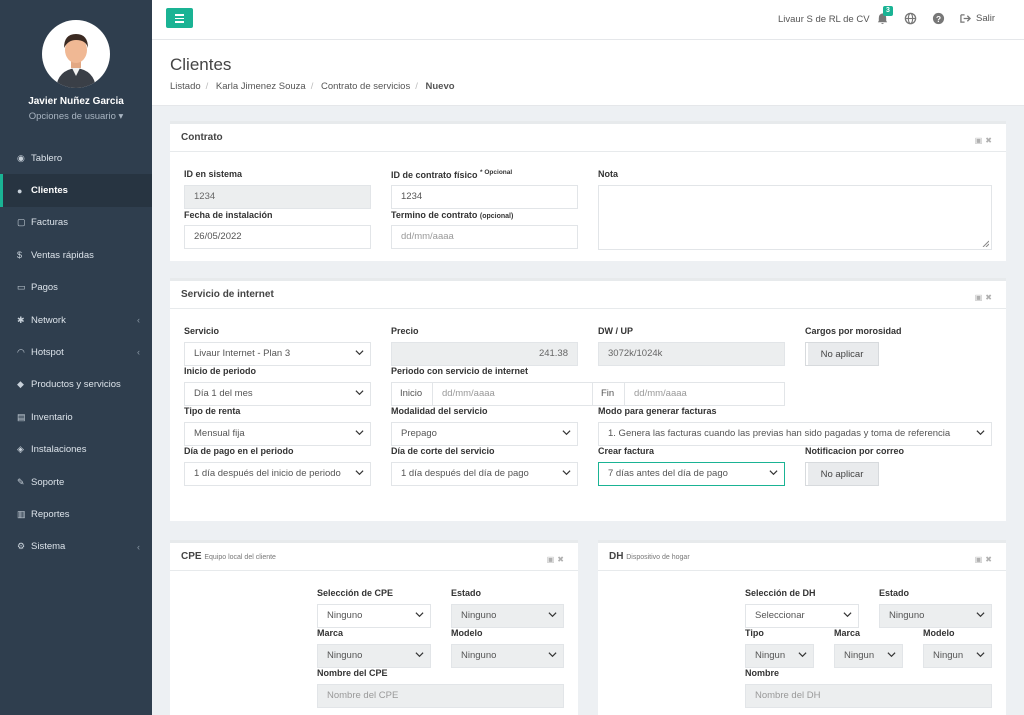 This screenshot has width=1024, height=715. What do you see at coordinates (802, 557) in the screenshot?
I see `dh-panel-title: DH Dispositivo de hogar` at bounding box center [802, 557].